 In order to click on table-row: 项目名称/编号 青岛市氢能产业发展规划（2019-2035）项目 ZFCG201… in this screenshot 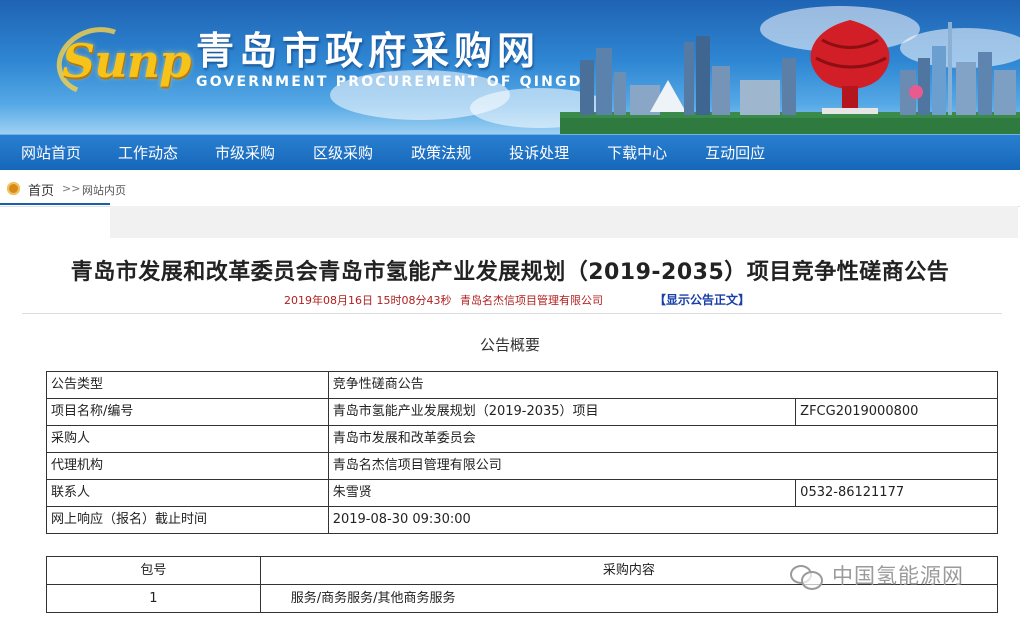, I will do `click(522, 412)`.